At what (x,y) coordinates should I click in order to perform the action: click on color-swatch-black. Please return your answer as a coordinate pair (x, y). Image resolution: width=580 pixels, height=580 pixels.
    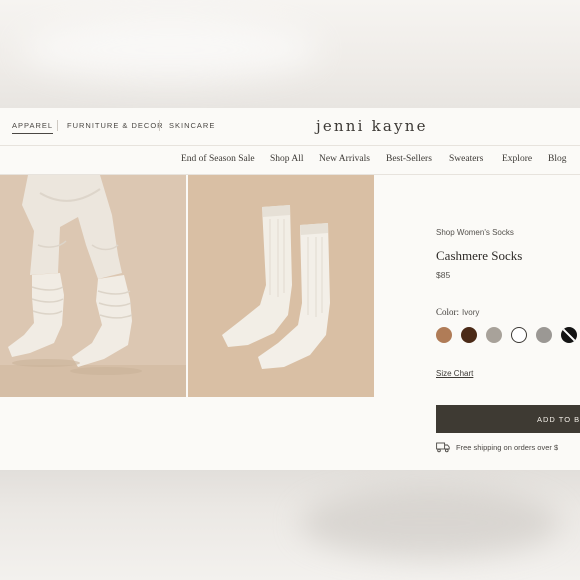
    Looking at the image, I should click on (569, 335).